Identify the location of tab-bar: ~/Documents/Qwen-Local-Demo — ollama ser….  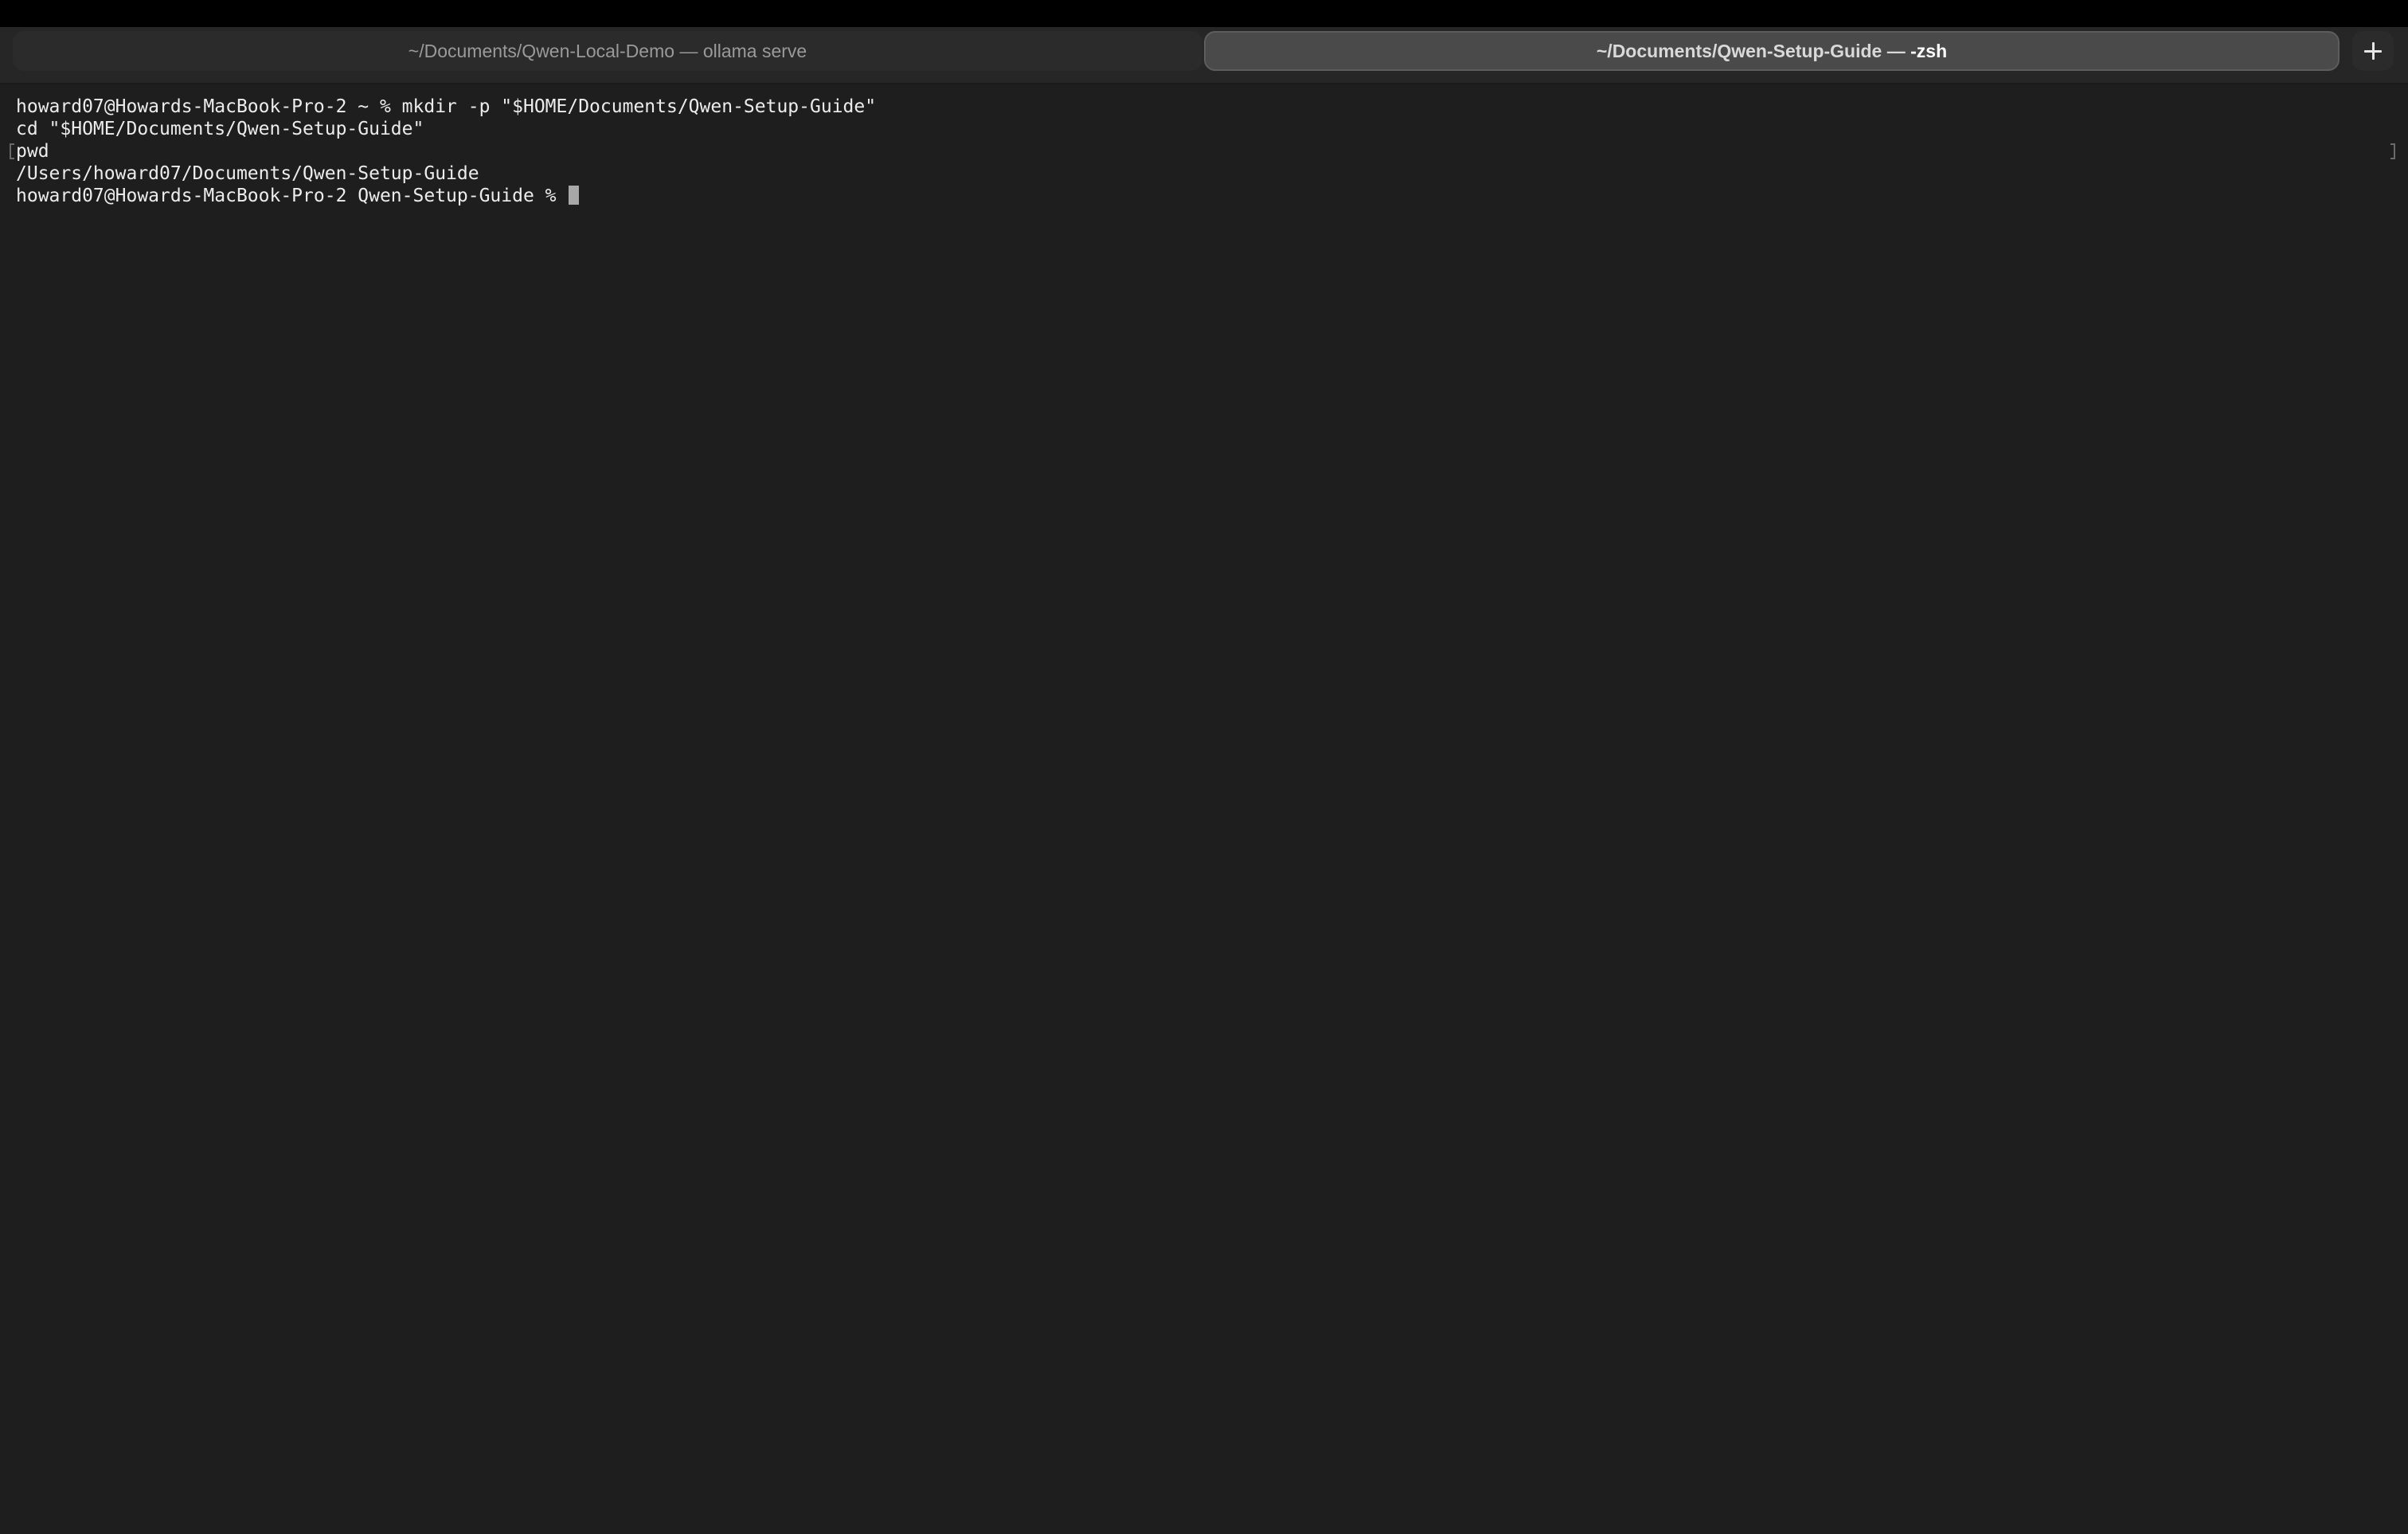
(1204, 55).